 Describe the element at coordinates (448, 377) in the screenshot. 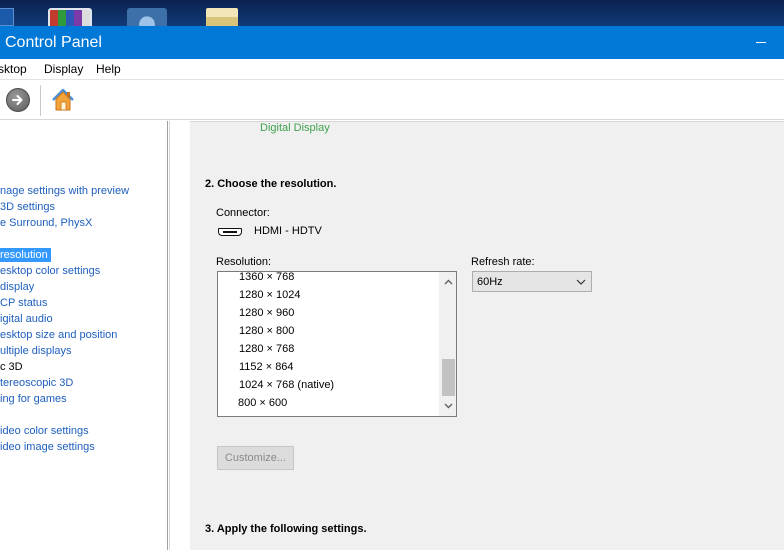

I see `scroll-thumb` at that location.